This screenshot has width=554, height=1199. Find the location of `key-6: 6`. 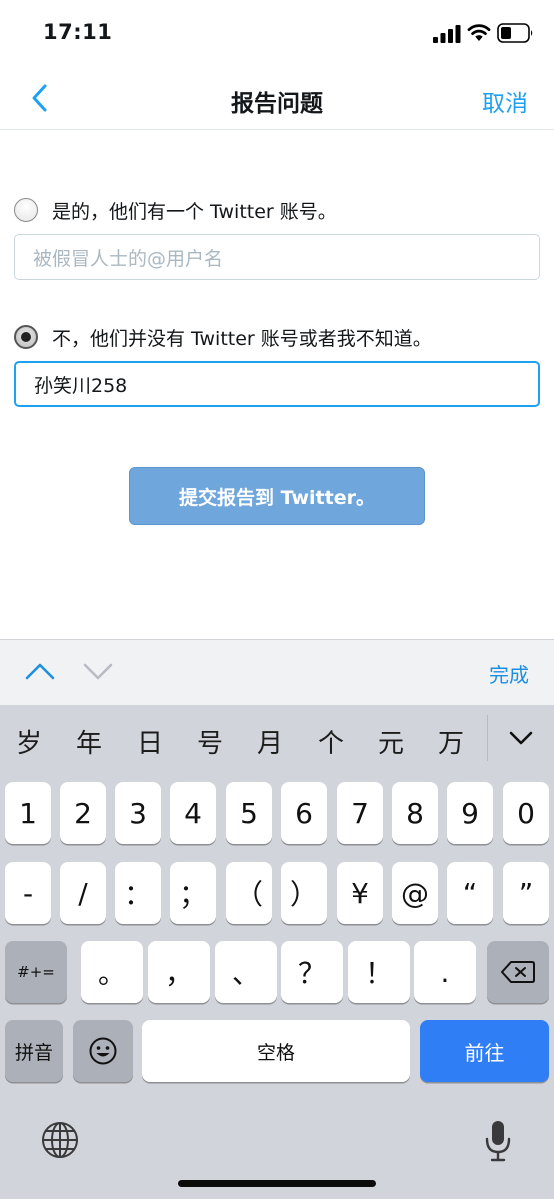

key-6: 6 is located at coordinates (304, 813).